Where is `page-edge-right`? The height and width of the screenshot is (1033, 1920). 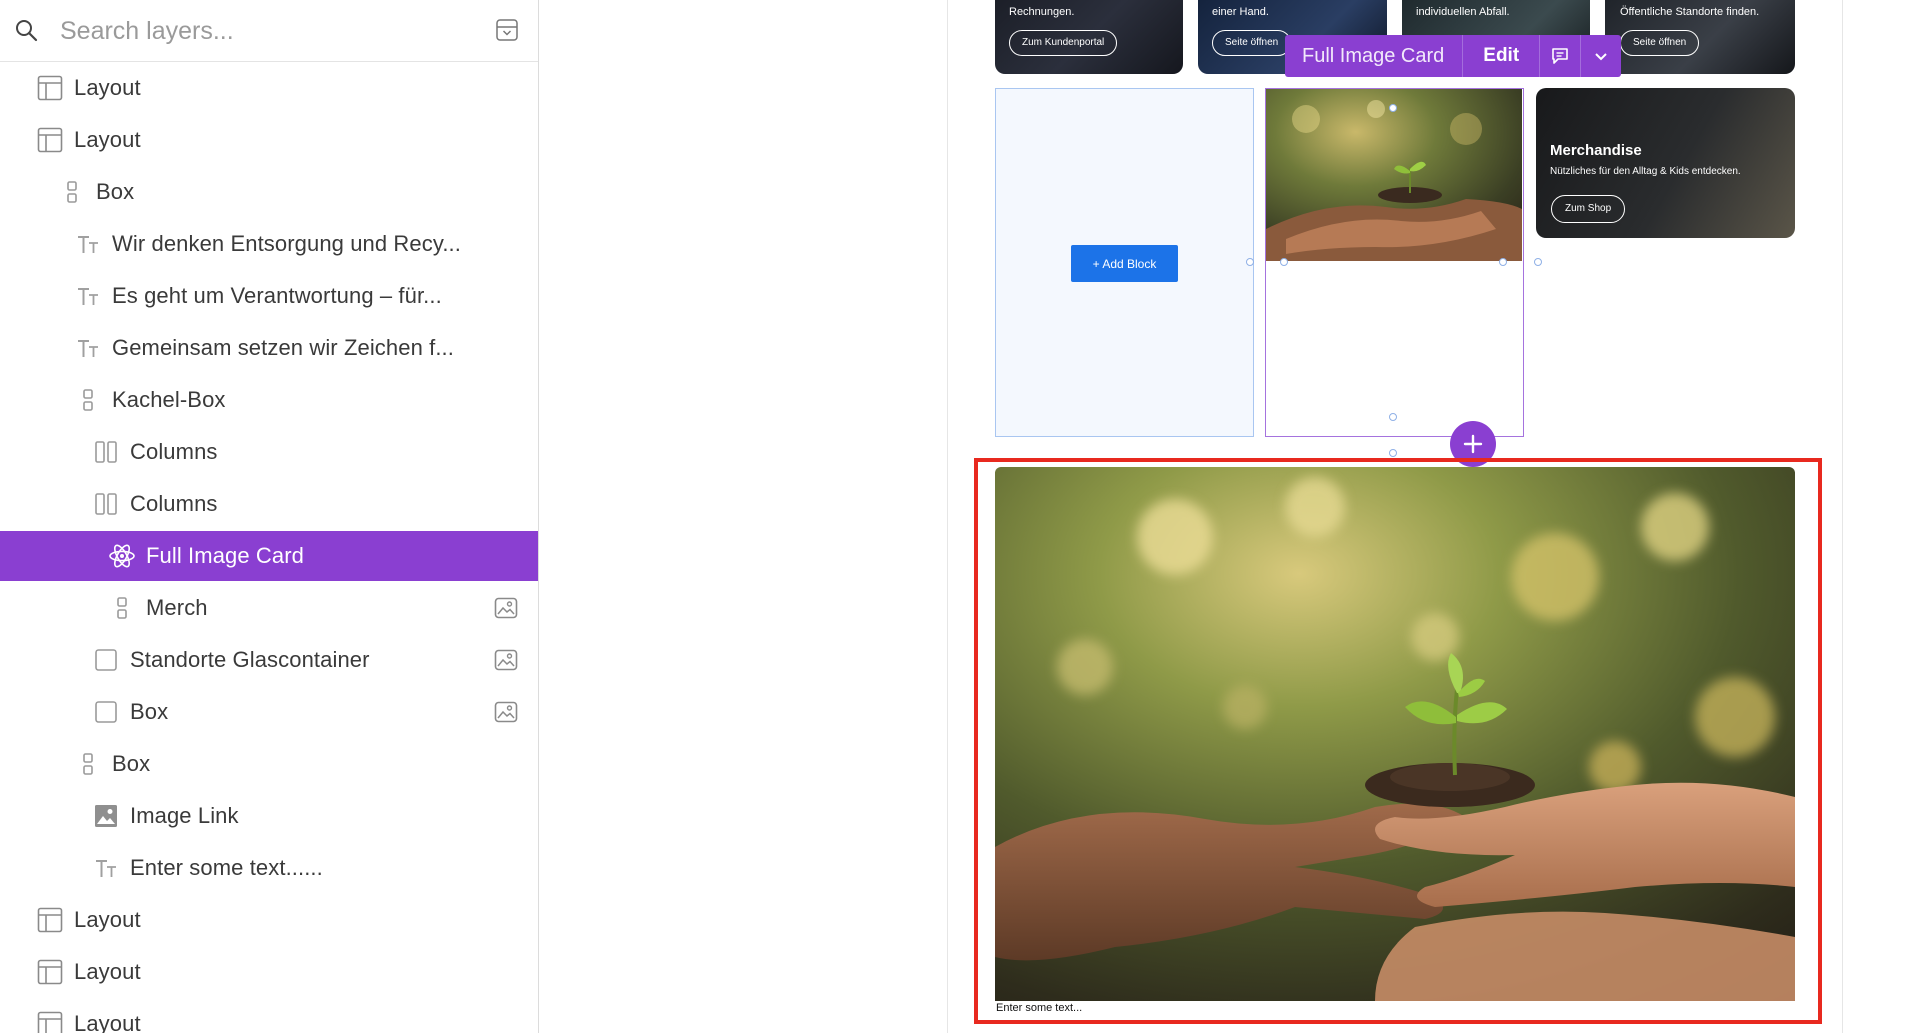
page-edge-right is located at coordinates (1842, 516).